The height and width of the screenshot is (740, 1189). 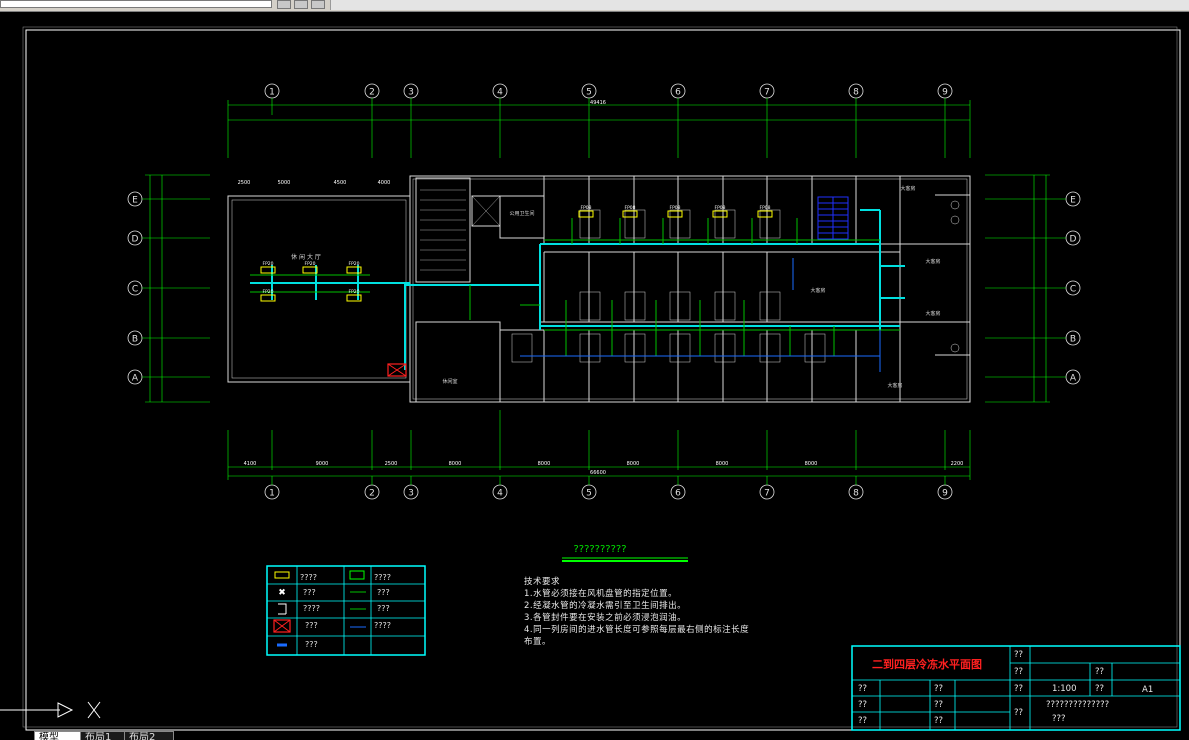 What do you see at coordinates (357, 575) in the screenshot?
I see `legend-air-unit-icon` at bounding box center [357, 575].